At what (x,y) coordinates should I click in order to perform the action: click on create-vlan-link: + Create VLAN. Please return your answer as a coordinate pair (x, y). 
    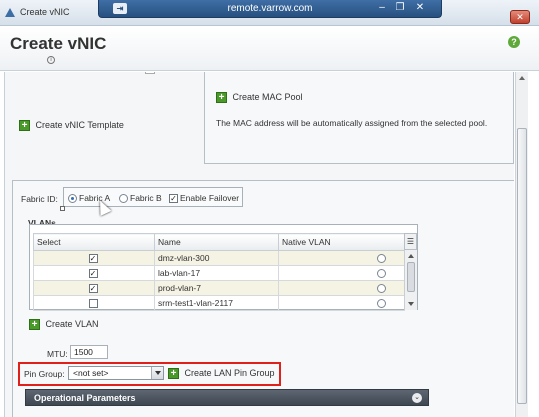
    Looking at the image, I should click on (64, 325).